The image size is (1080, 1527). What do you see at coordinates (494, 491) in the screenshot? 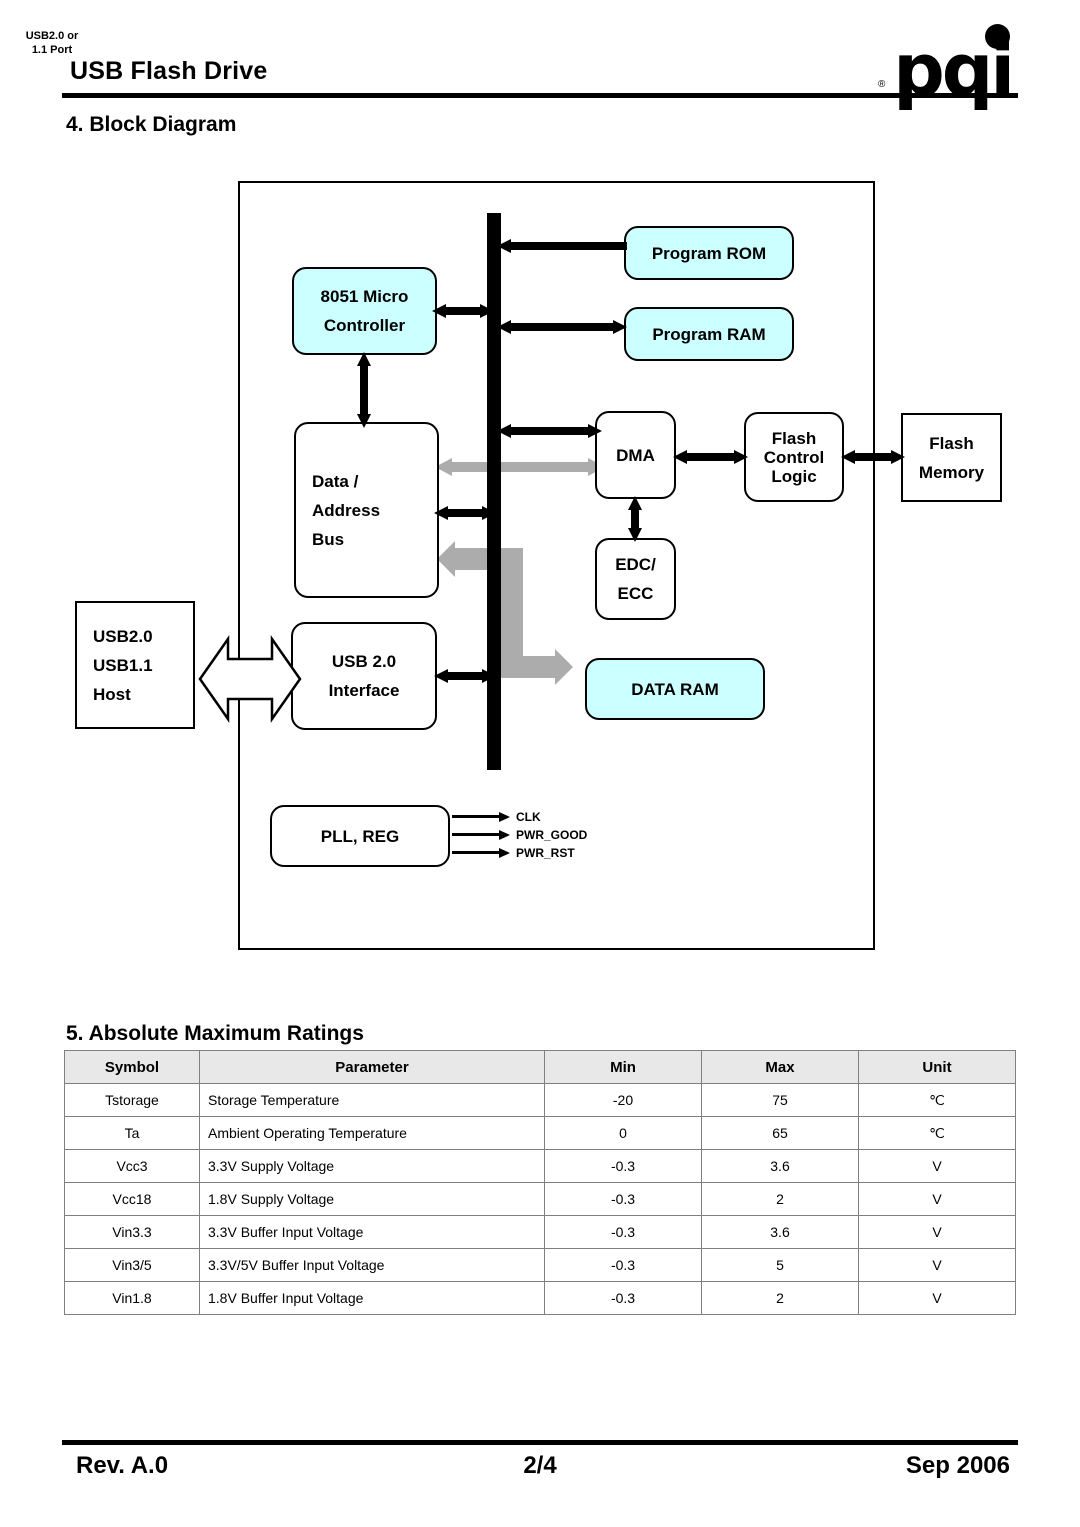
I see `system-bus-line` at bounding box center [494, 491].